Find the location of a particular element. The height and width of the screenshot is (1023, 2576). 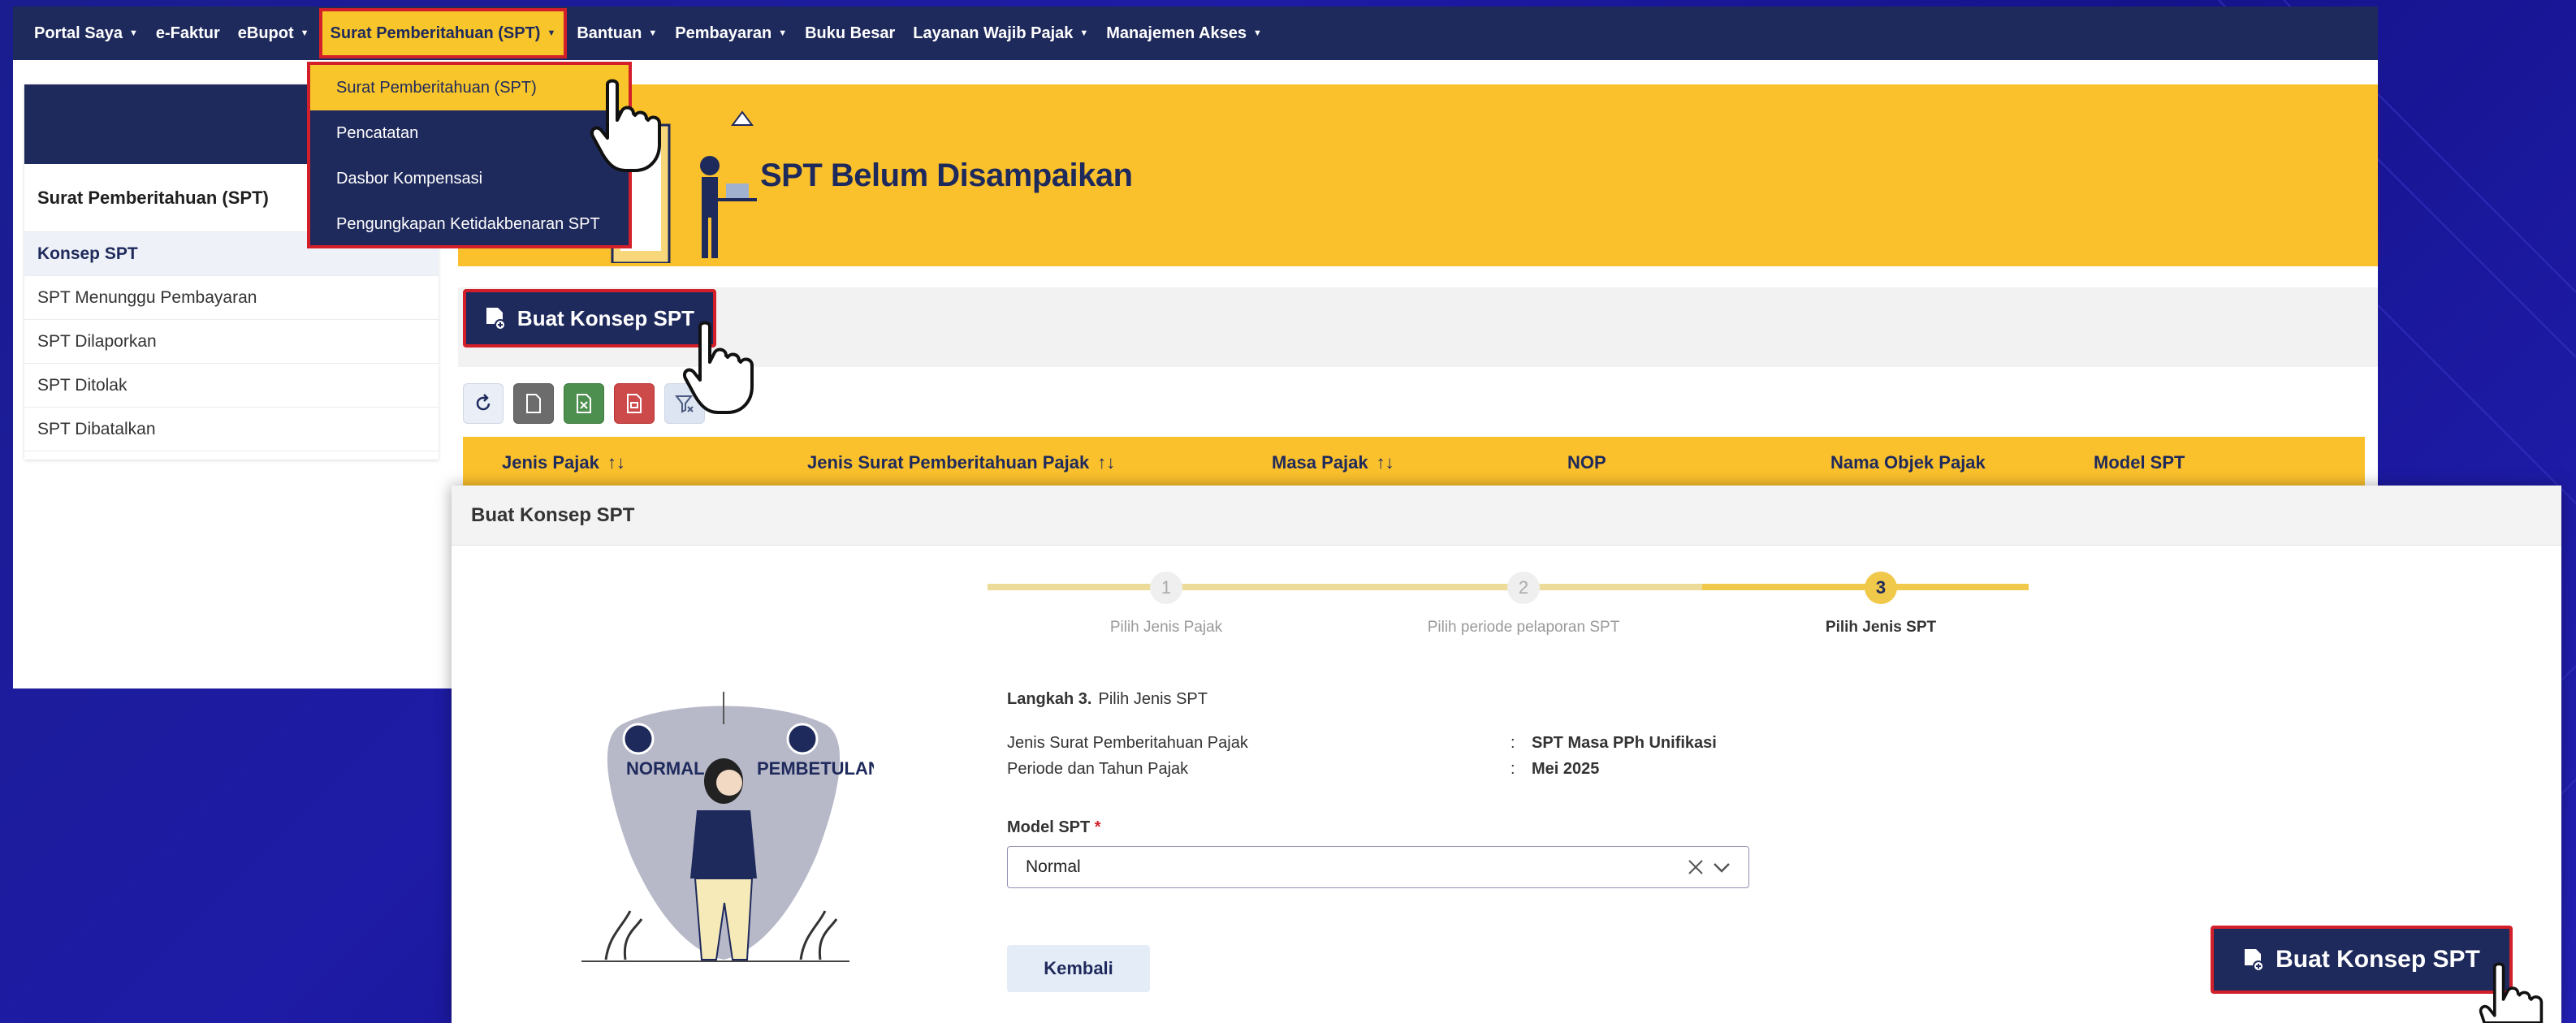

step-heading: Langkah 3. Pilih Jenis SPT is located at coordinates (1107, 699).